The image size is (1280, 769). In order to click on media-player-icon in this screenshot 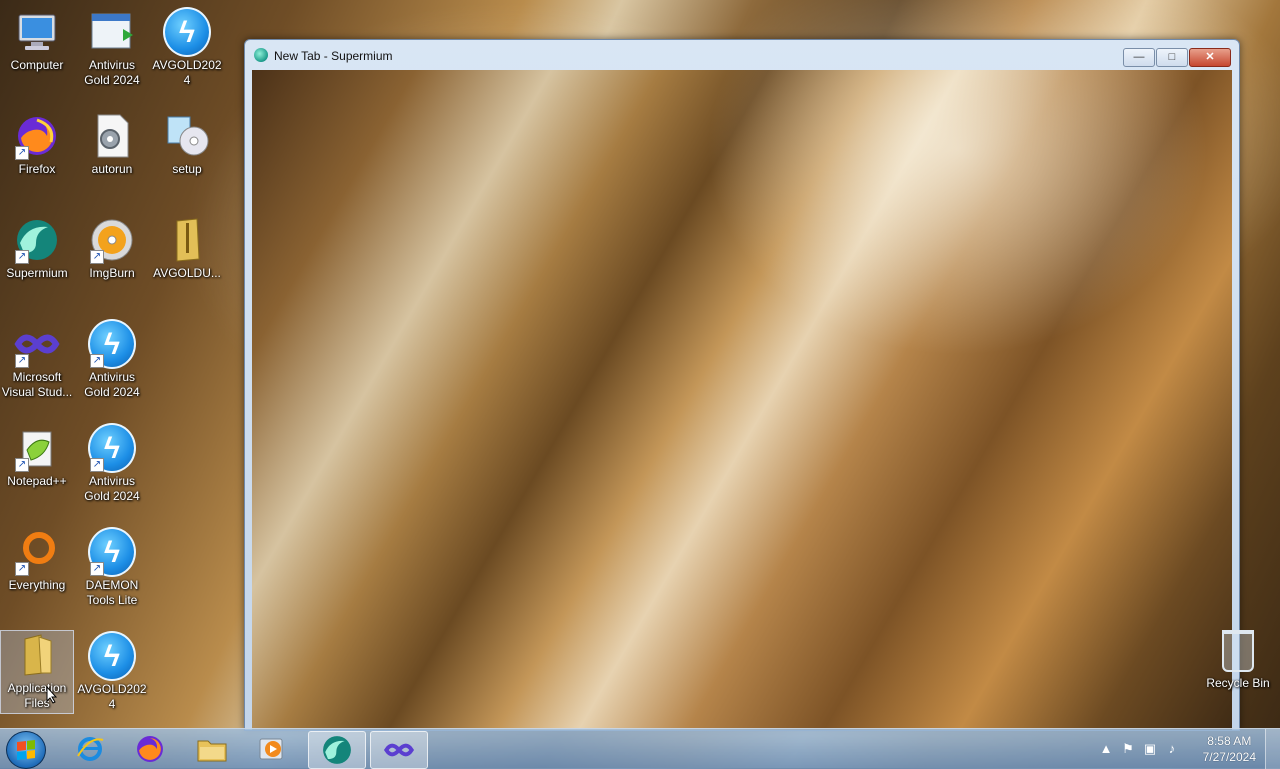, I will do `click(271, 749)`.